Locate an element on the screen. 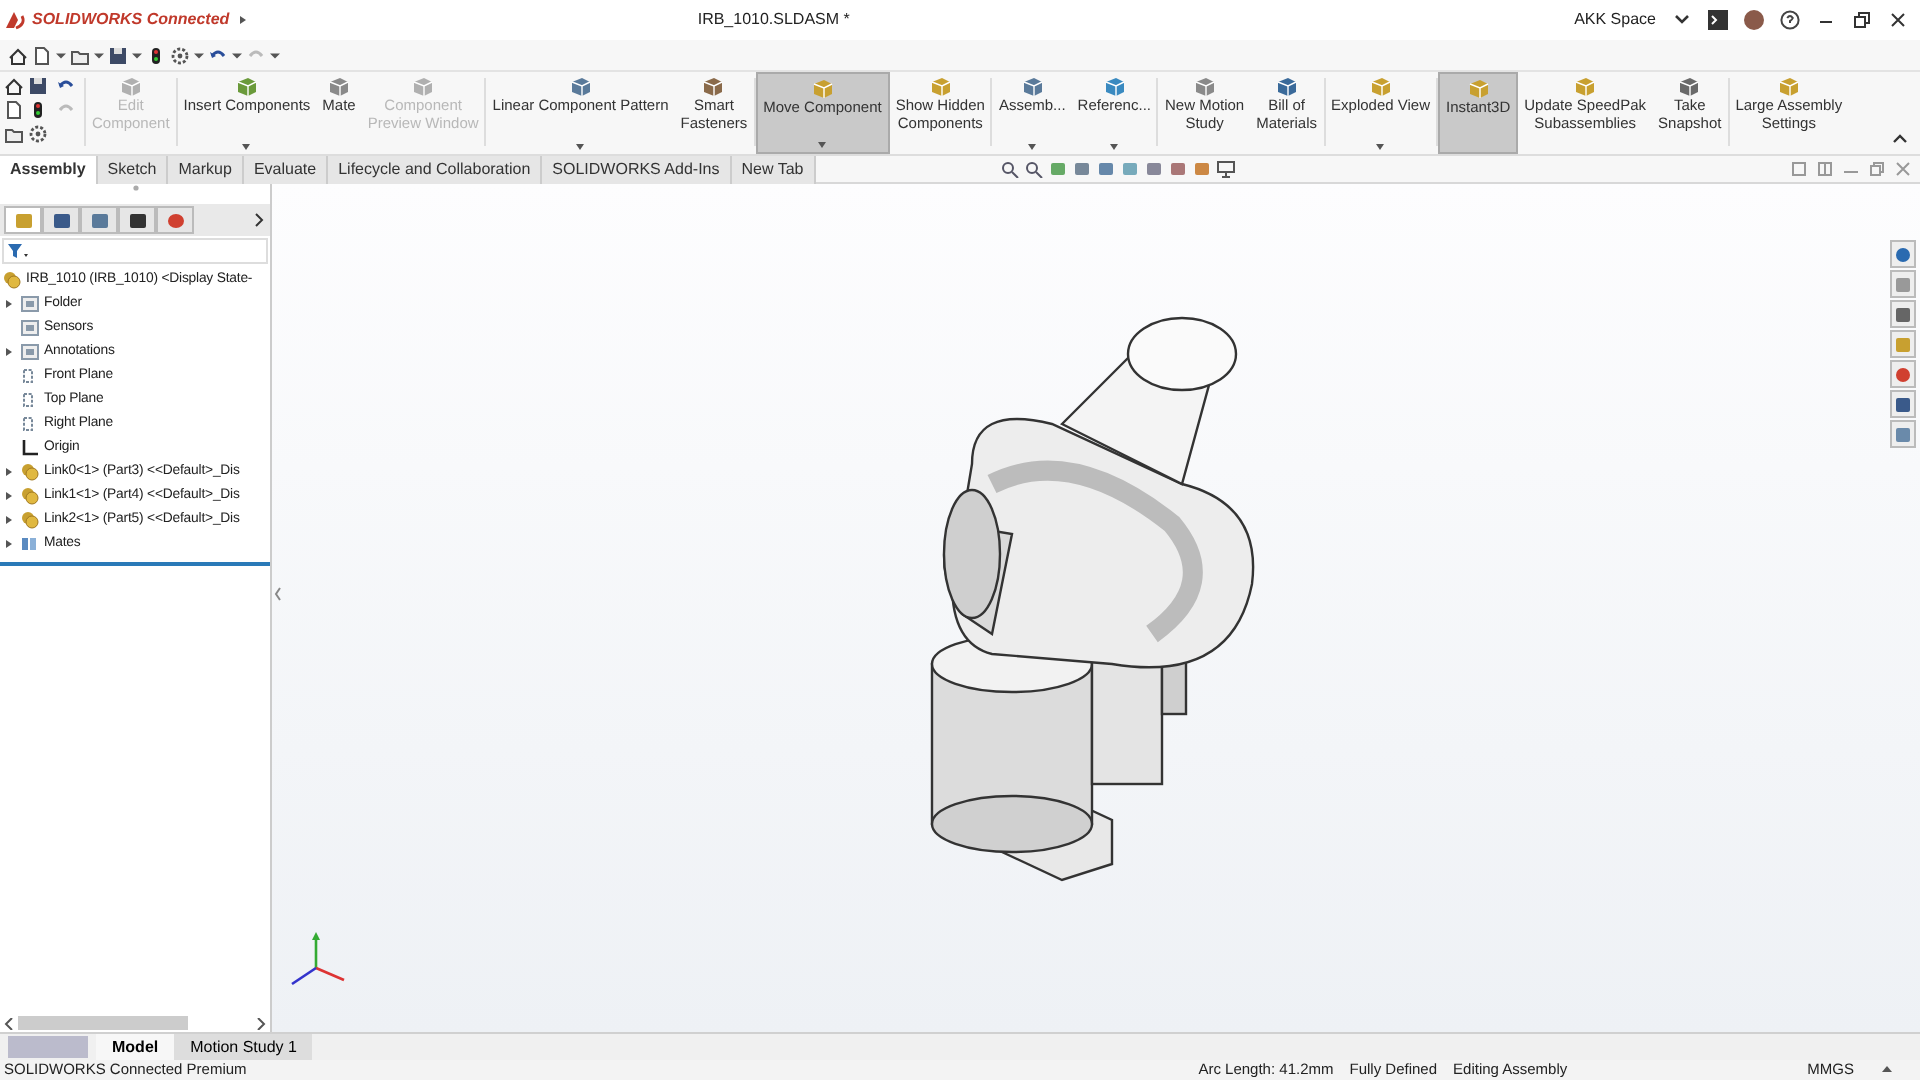 The width and height of the screenshot is (1920, 1080). tile-icon is located at coordinates (1825, 169).